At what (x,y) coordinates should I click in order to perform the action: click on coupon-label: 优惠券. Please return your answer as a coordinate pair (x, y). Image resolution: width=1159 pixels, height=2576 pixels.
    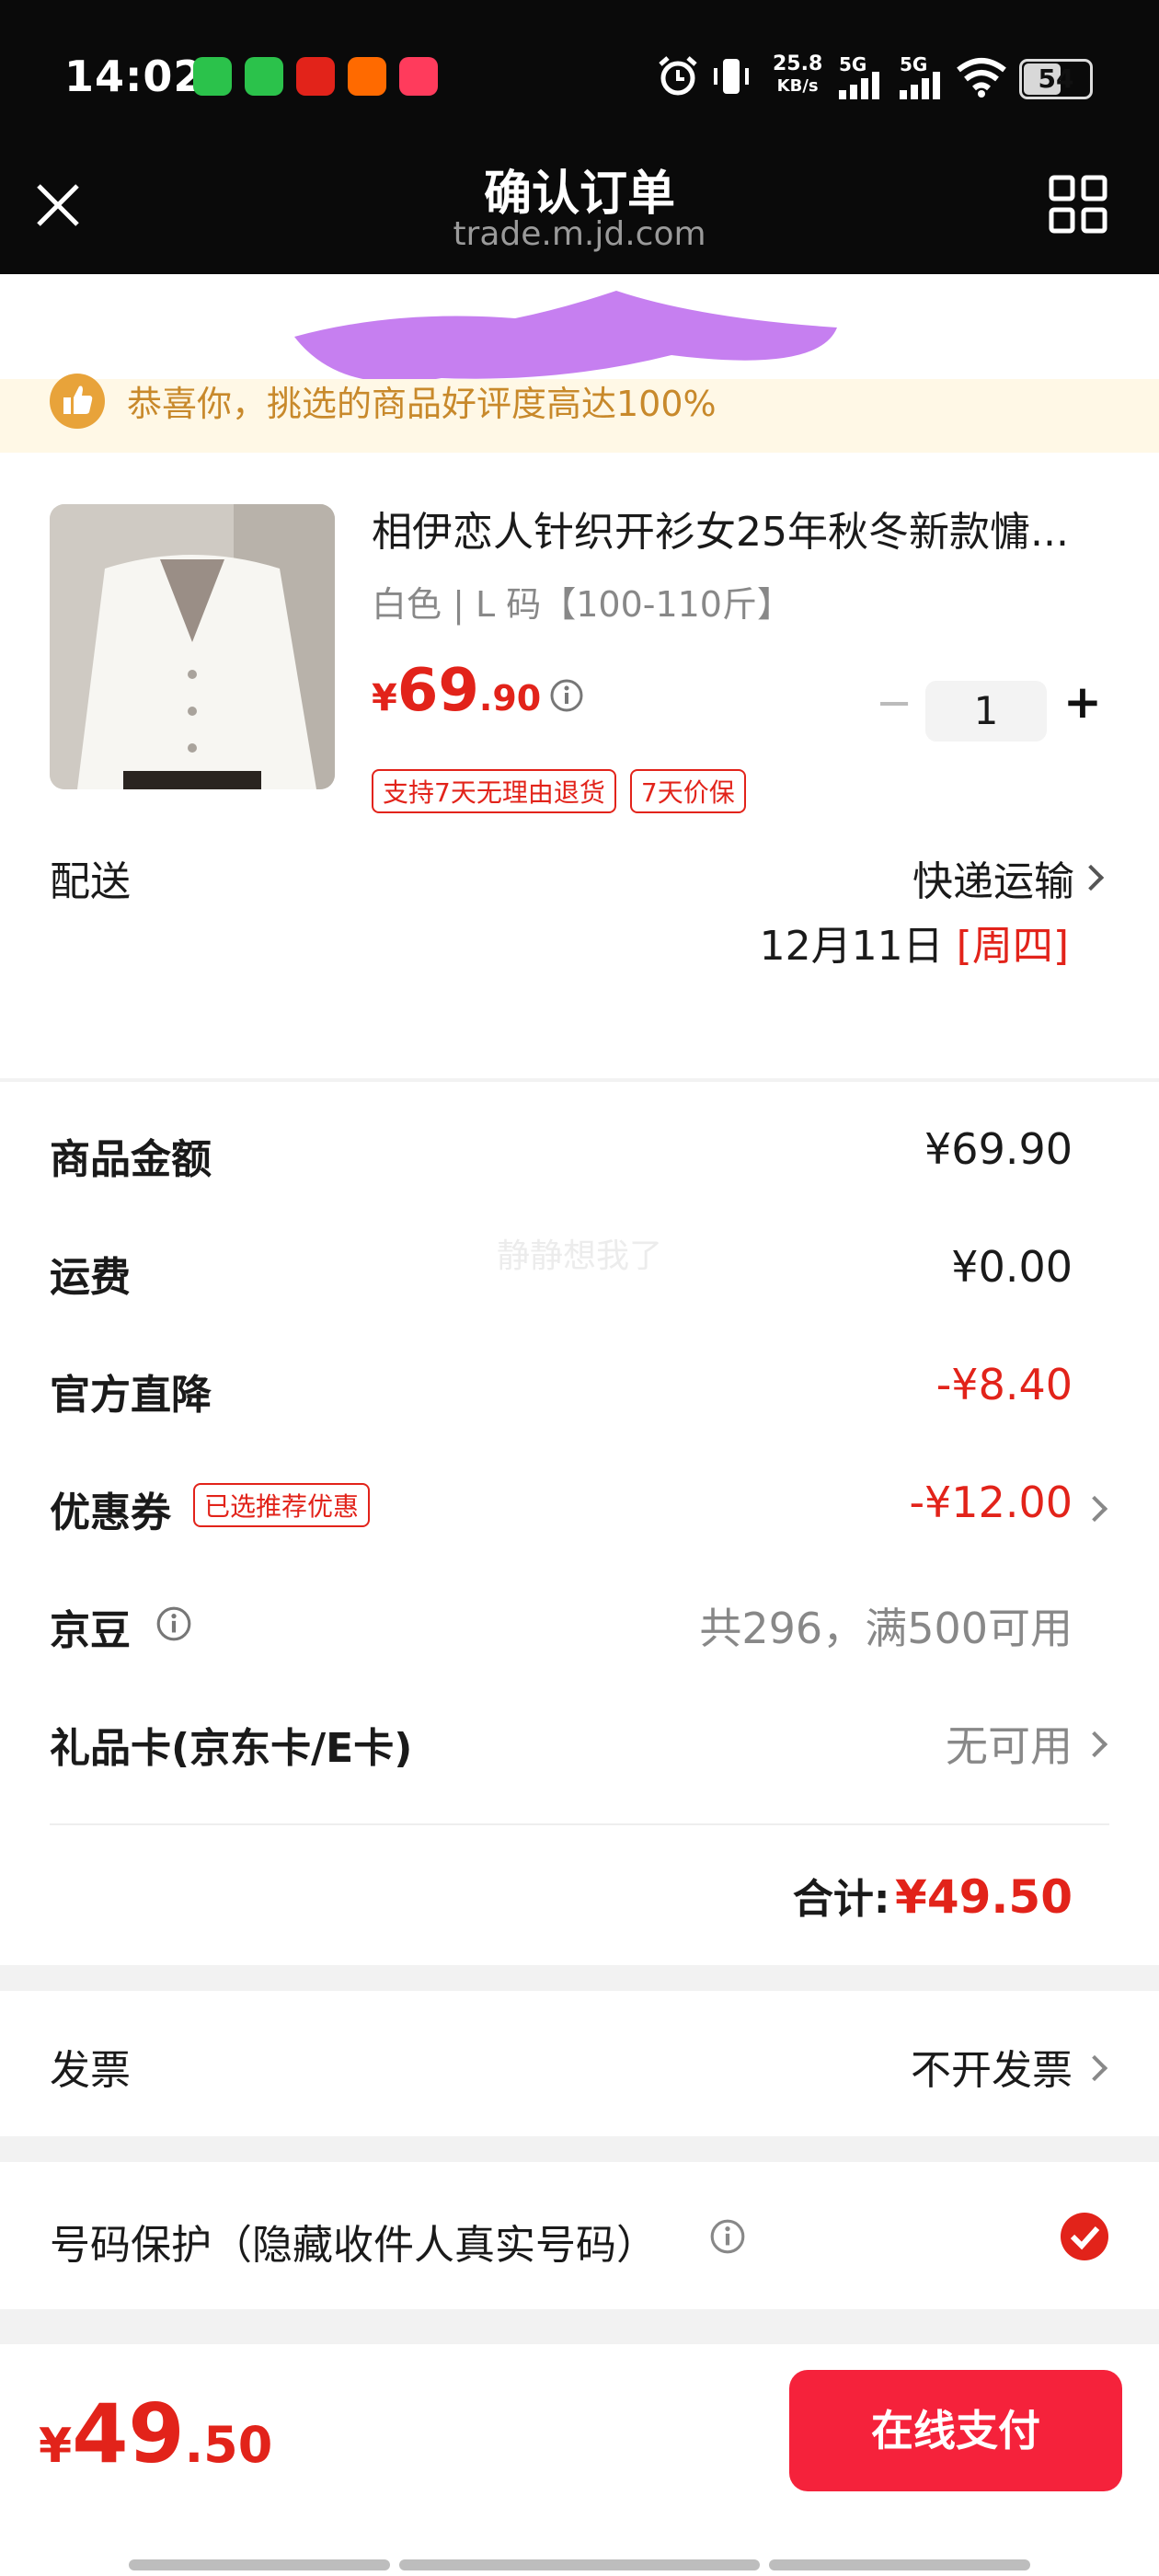
    Looking at the image, I should click on (110, 1508).